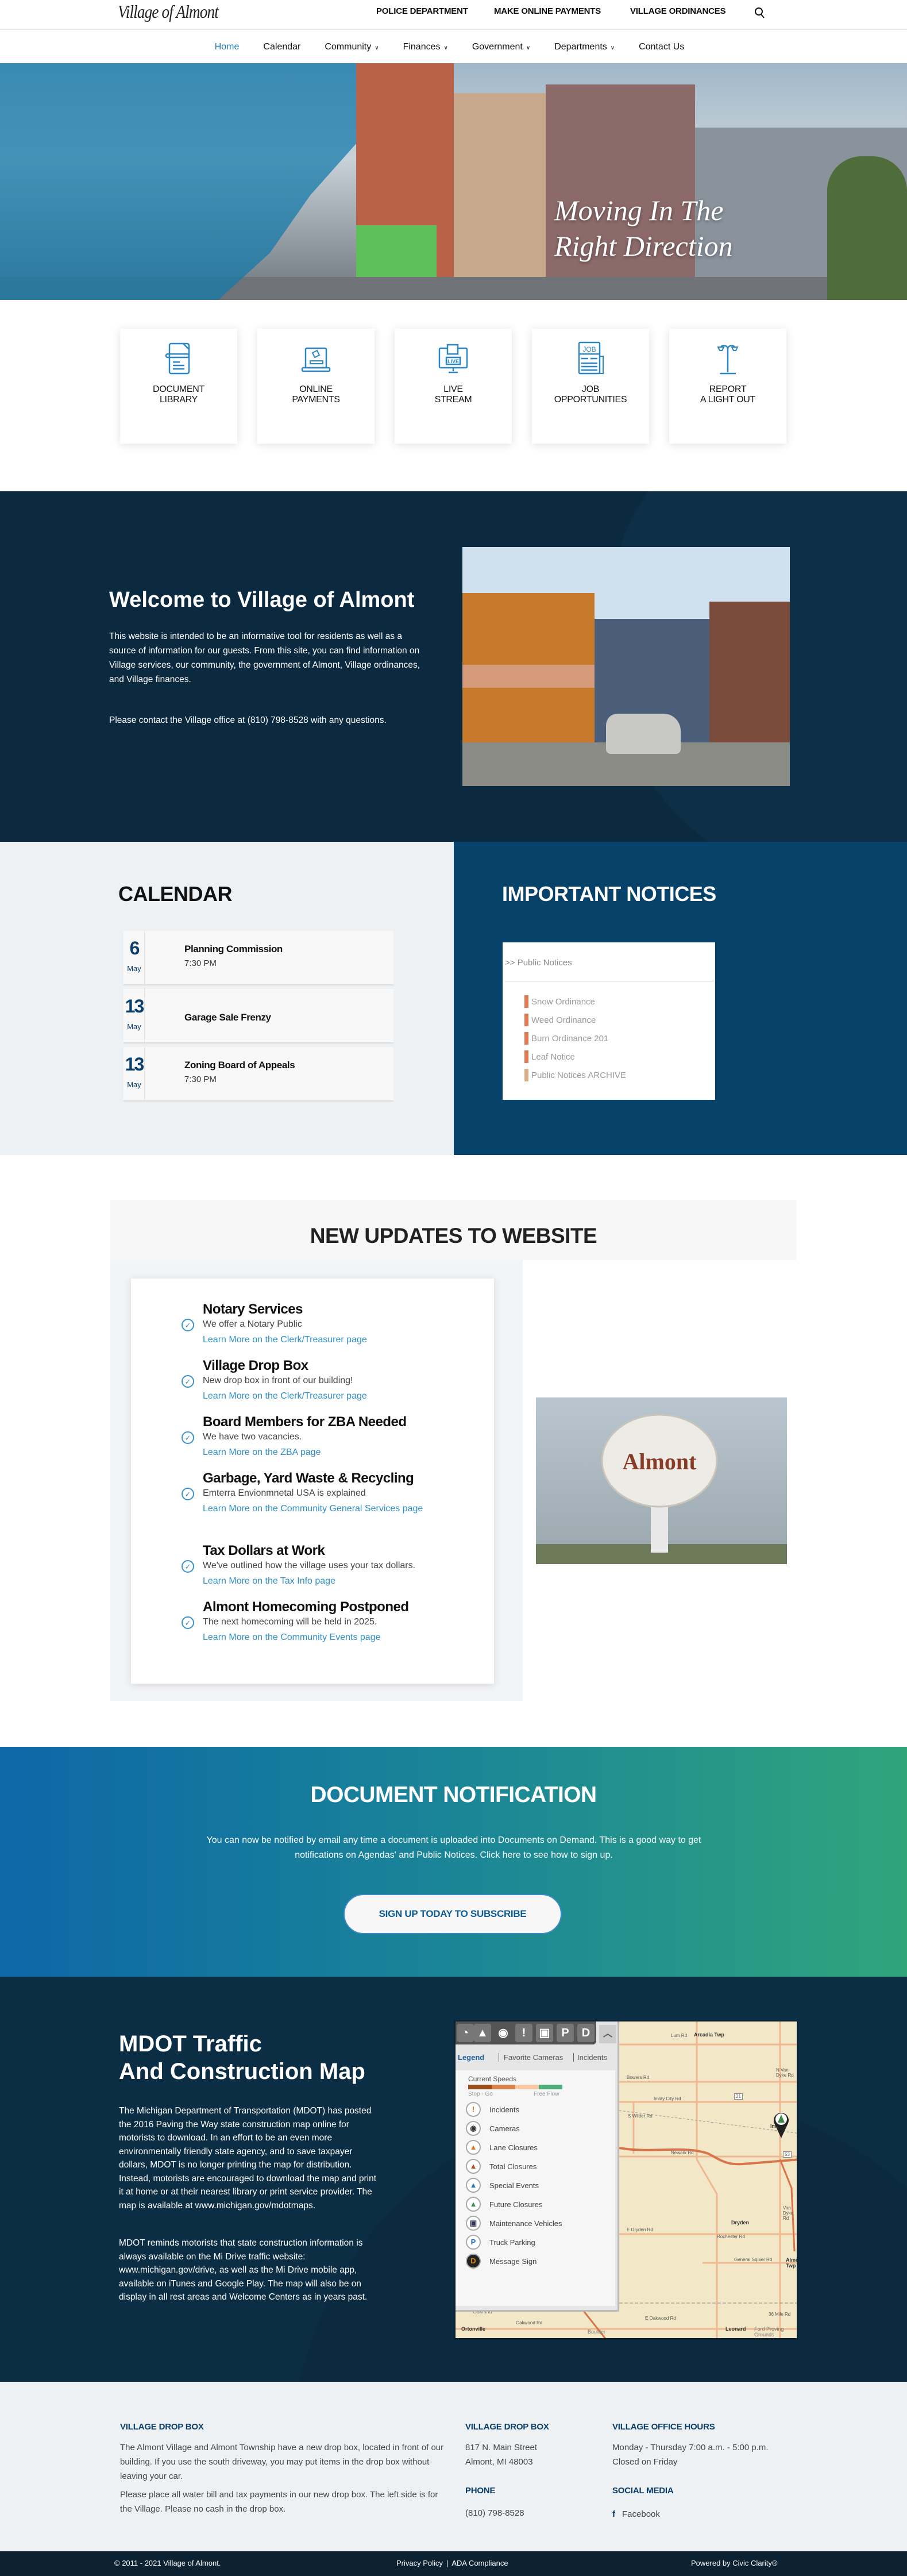 This screenshot has height=2576, width=907. Describe the element at coordinates (240, 1065) in the screenshot. I see `event-title: Zoning Board of Appeals` at that location.